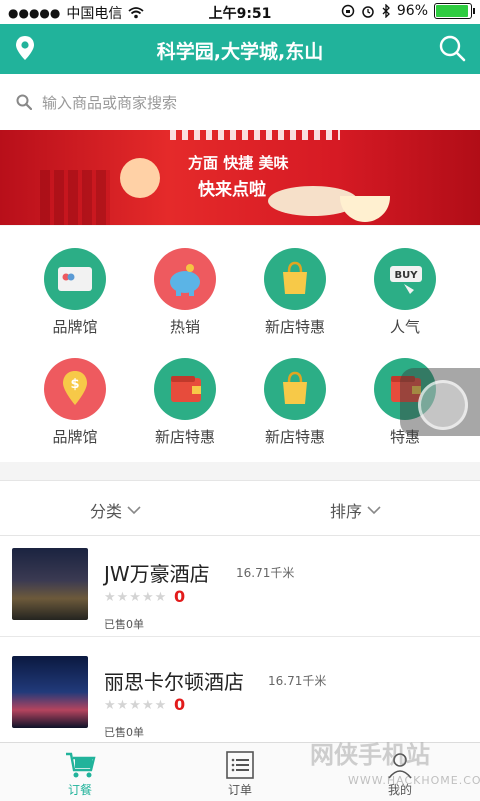  What do you see at coordinates (75, 197) in the screenshot?
I see `banner-buildings` at bounding box center [75, 197].